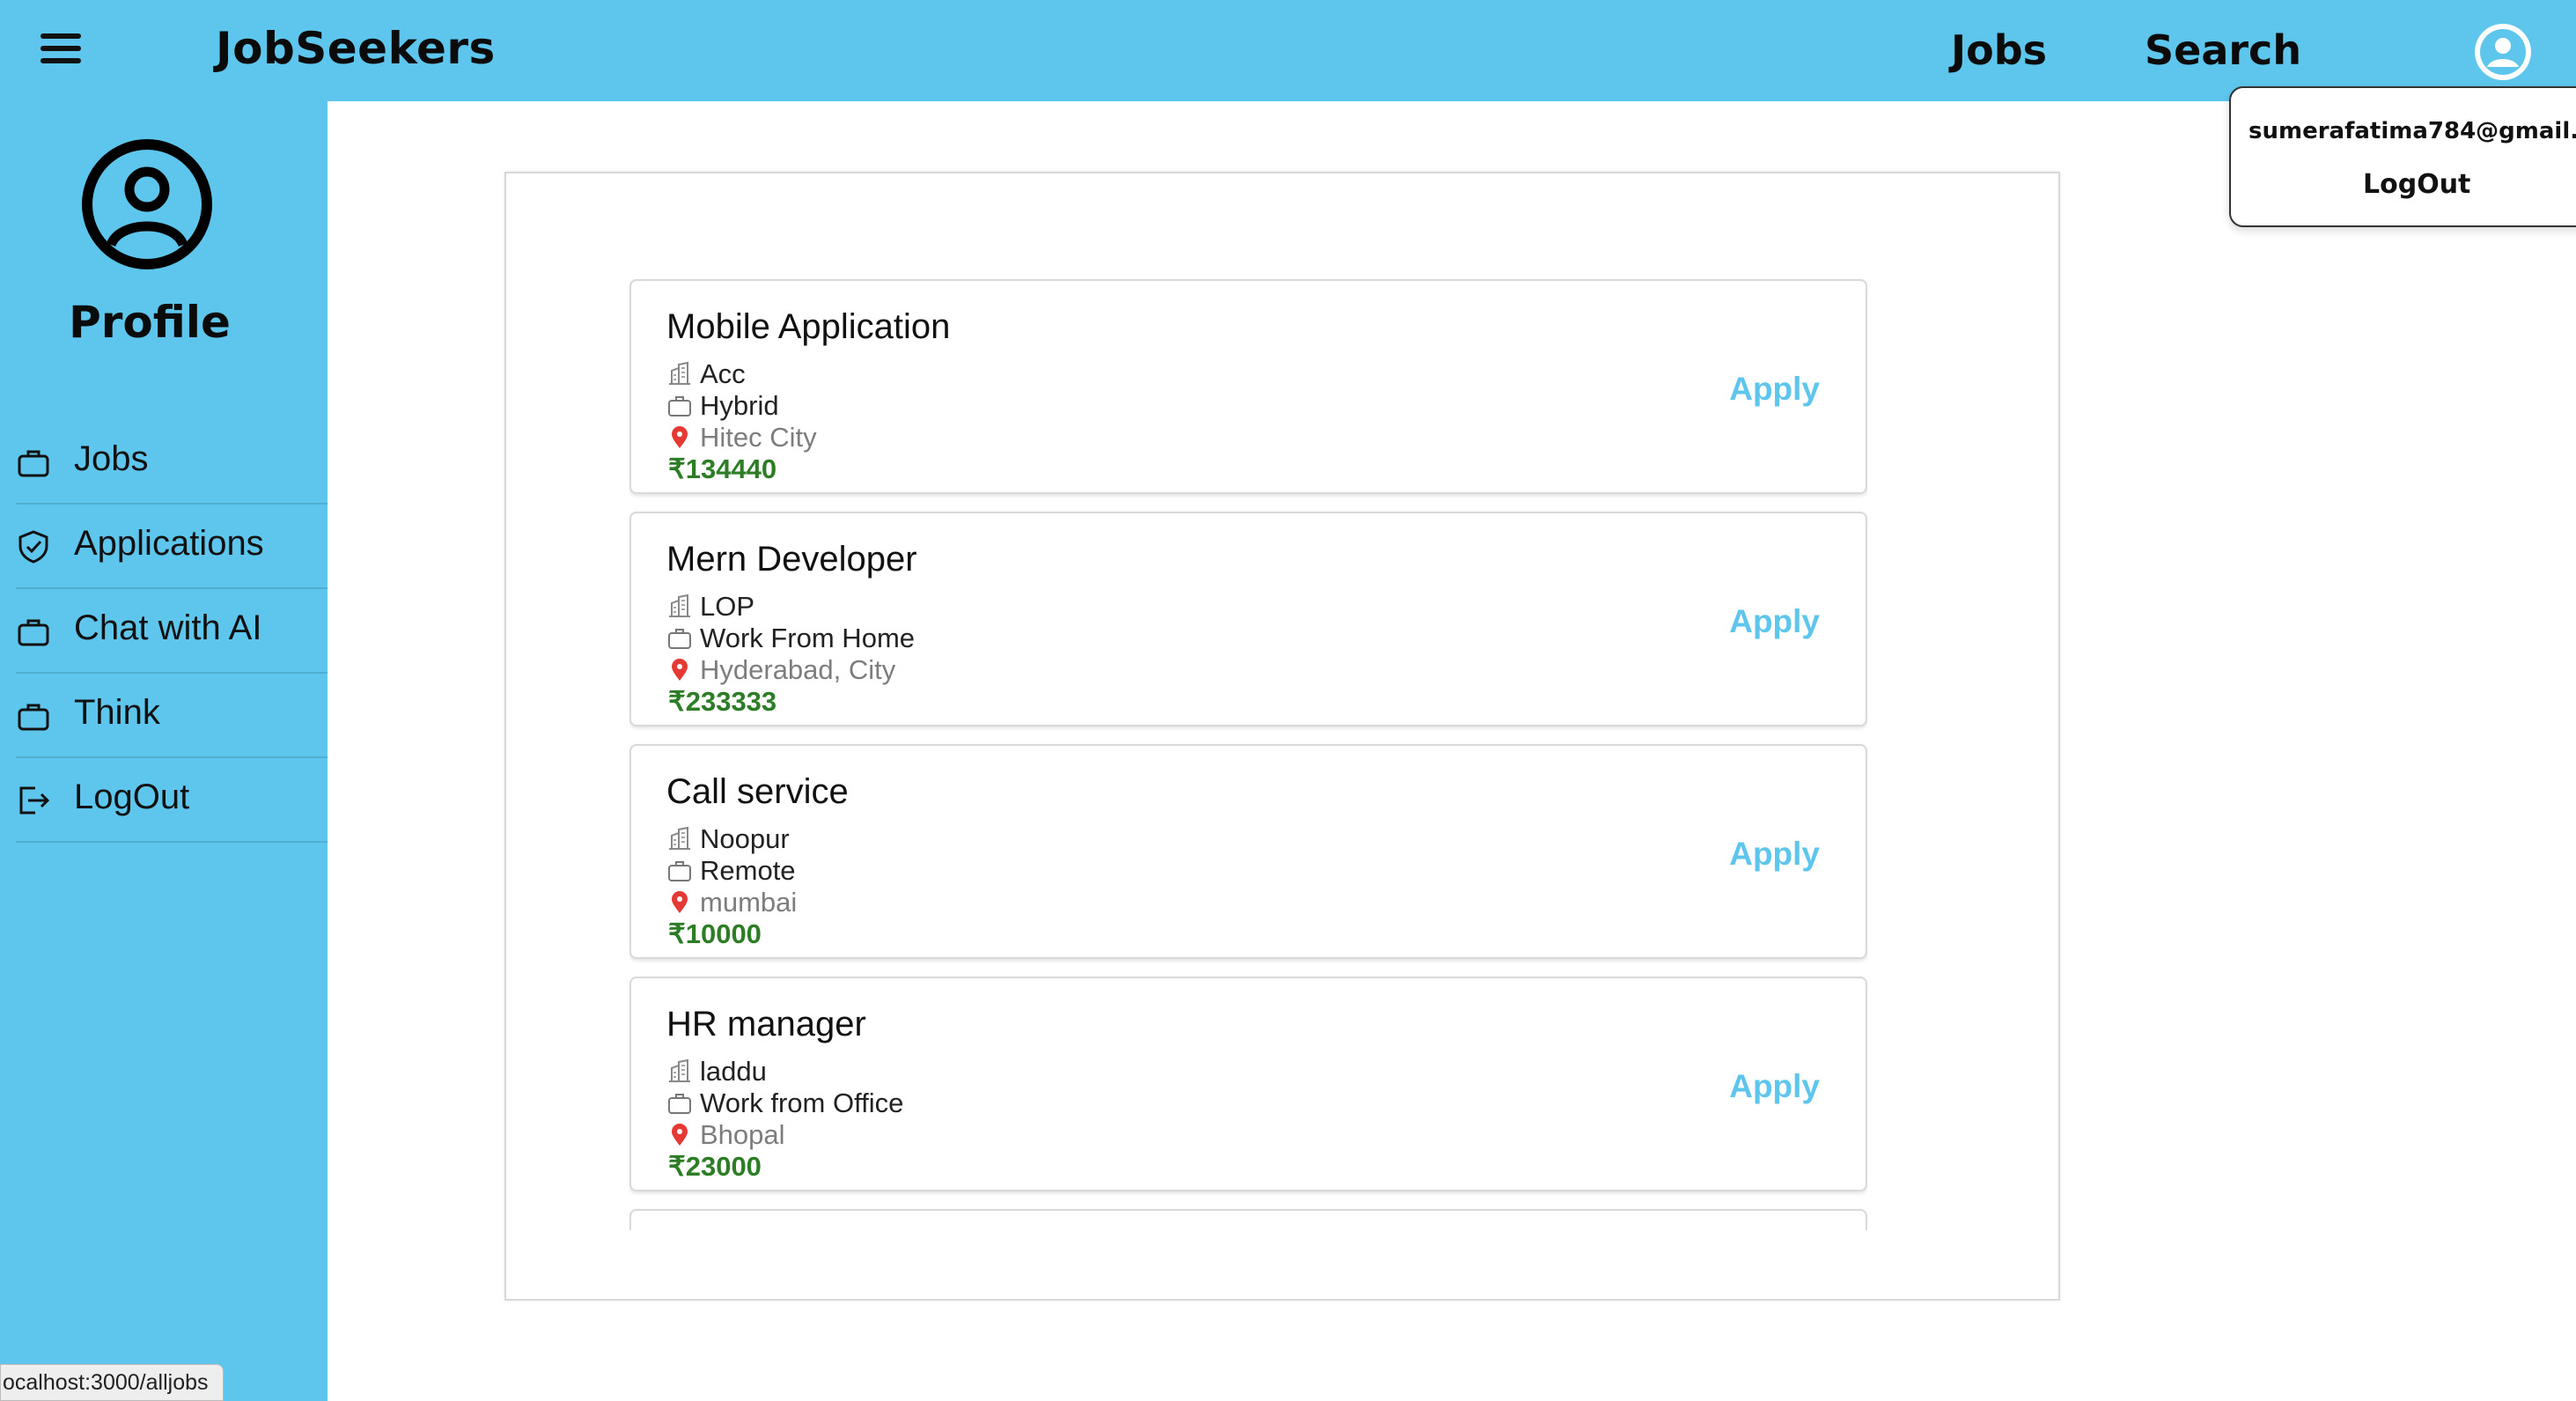 This screenshot has width=2576, height=1401. Describe the element at coordinates (748, 870) in the screenshot. I see `job-work-mode-label: Remote` at that location.